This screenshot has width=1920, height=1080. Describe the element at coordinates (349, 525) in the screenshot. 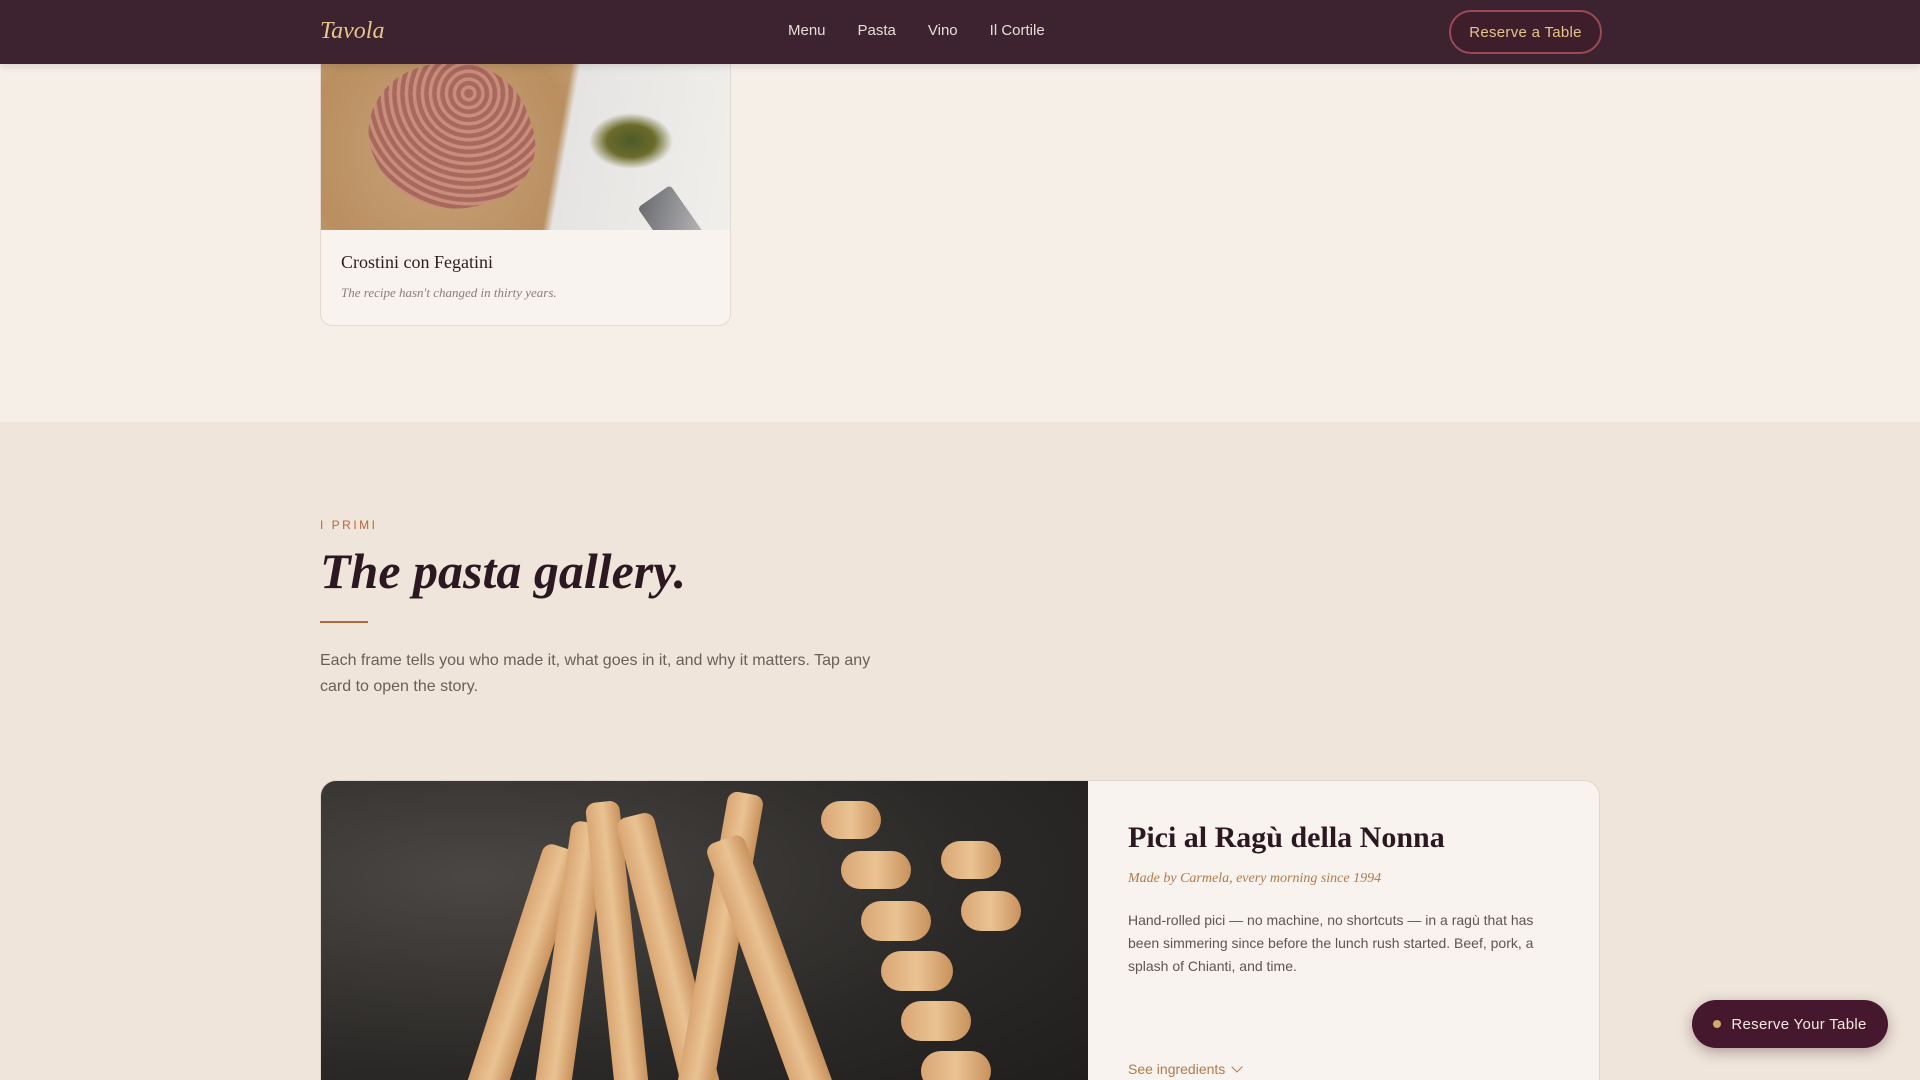

I see `section-eyebrow: I PRIMI` at that location.